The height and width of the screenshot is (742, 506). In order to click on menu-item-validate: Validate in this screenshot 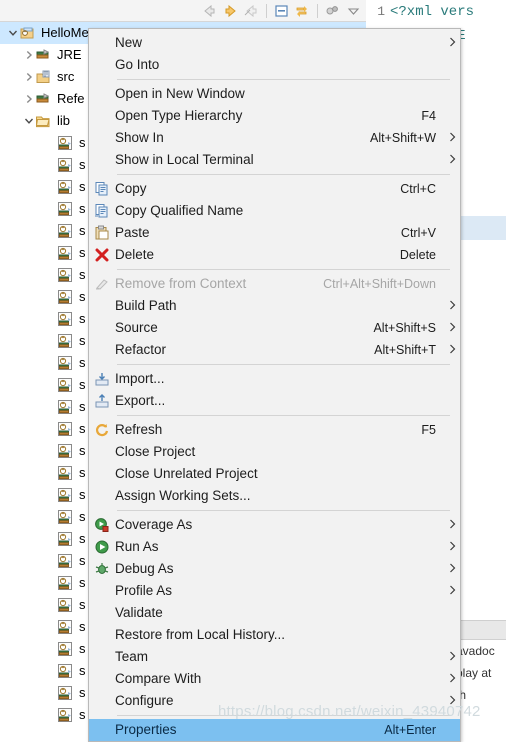, I will do `click(274, 613)`.